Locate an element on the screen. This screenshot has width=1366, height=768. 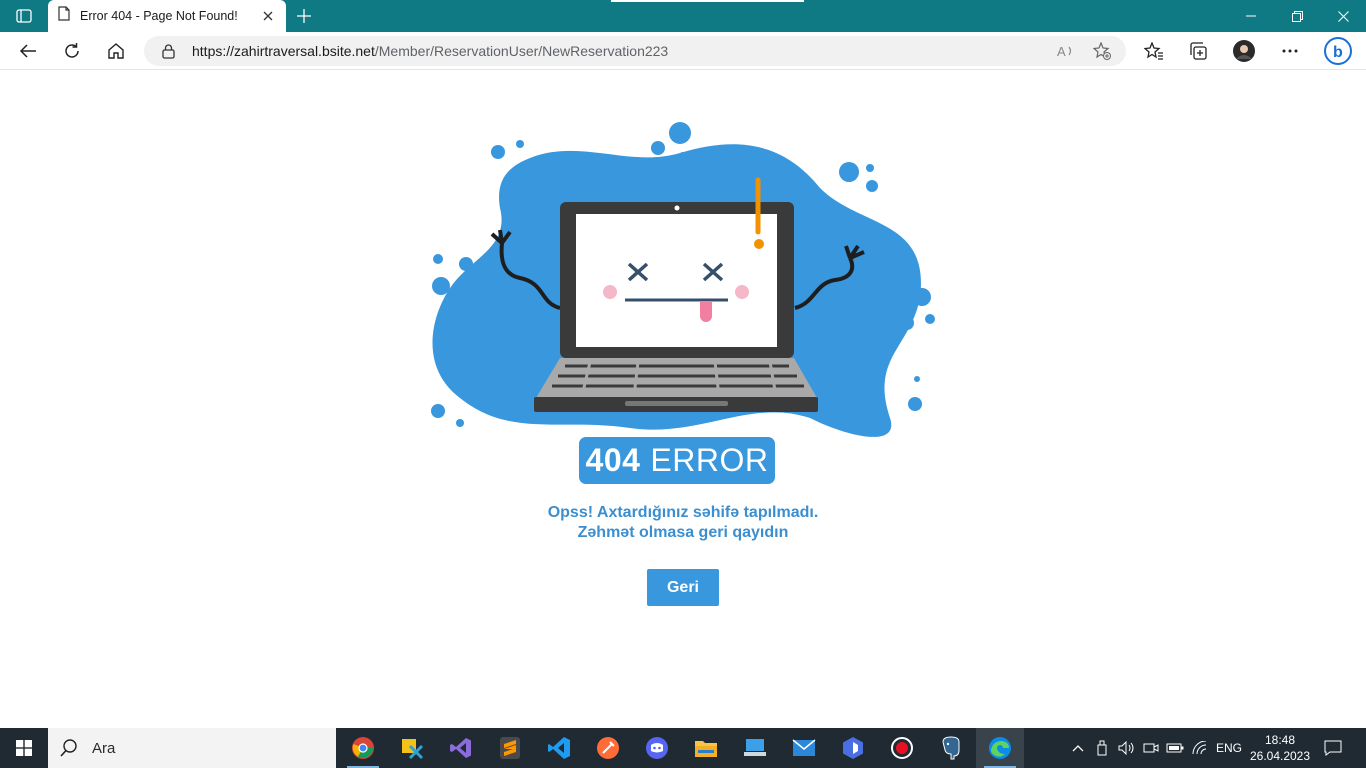
screen-recorder-icon is located at coordinates (902, 748).